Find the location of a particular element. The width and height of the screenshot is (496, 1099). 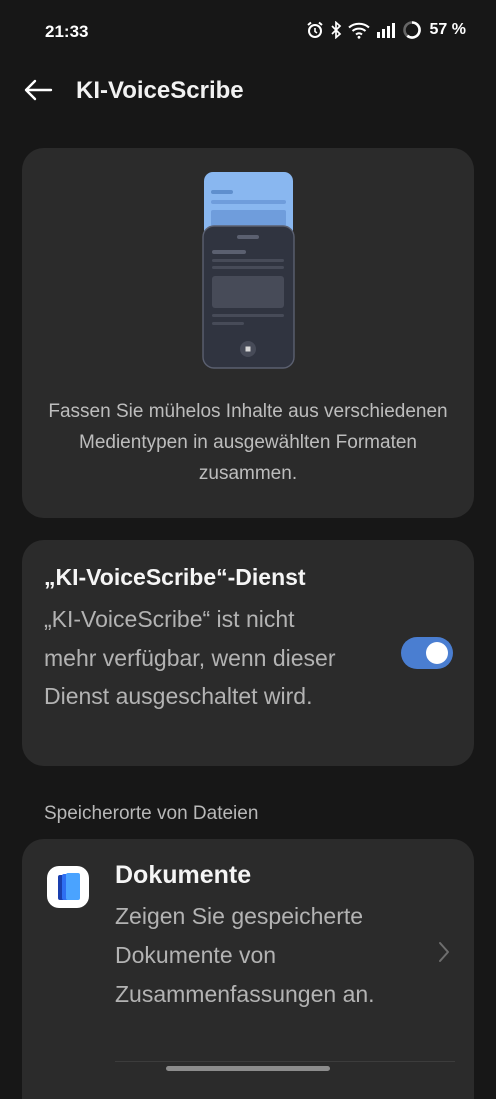

arrow-left-icon is located at coordinates (38, 92).